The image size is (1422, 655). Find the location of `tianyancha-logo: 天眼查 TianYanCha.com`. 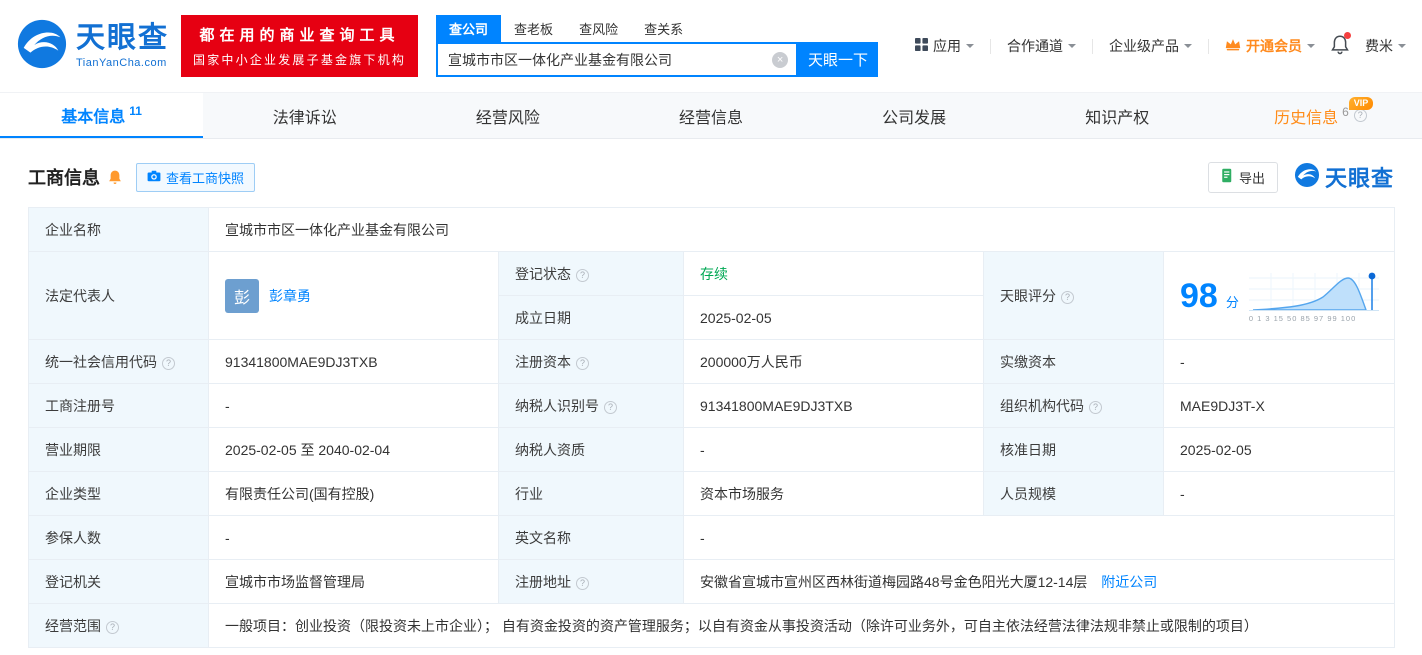

tianyancha-logo: 天眼查 TianYanCha.com is located at coordinates (92, 46).